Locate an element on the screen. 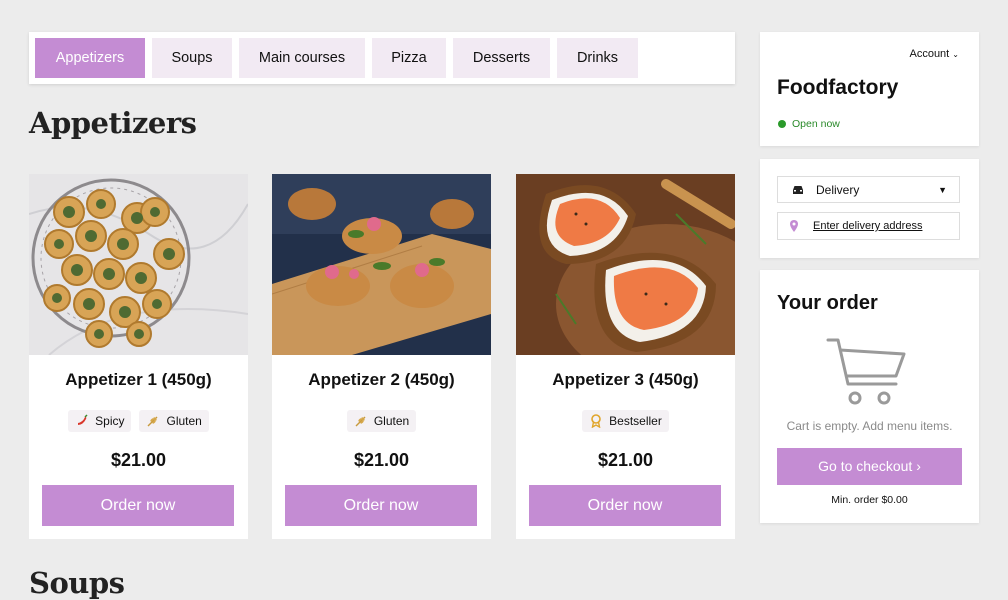  status-dot-icon is located at coordinates (782, 124).